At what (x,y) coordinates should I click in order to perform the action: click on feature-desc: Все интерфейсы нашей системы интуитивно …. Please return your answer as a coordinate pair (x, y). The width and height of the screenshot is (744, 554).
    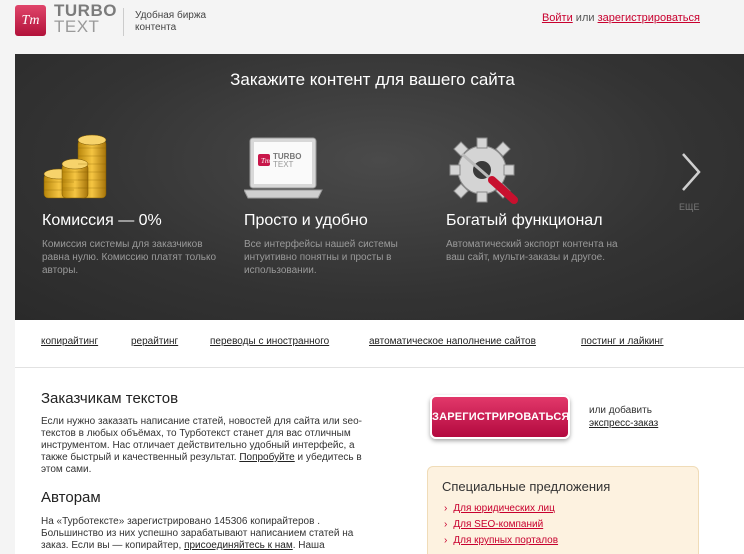
    Looking at the image, I should click on (321, 257).